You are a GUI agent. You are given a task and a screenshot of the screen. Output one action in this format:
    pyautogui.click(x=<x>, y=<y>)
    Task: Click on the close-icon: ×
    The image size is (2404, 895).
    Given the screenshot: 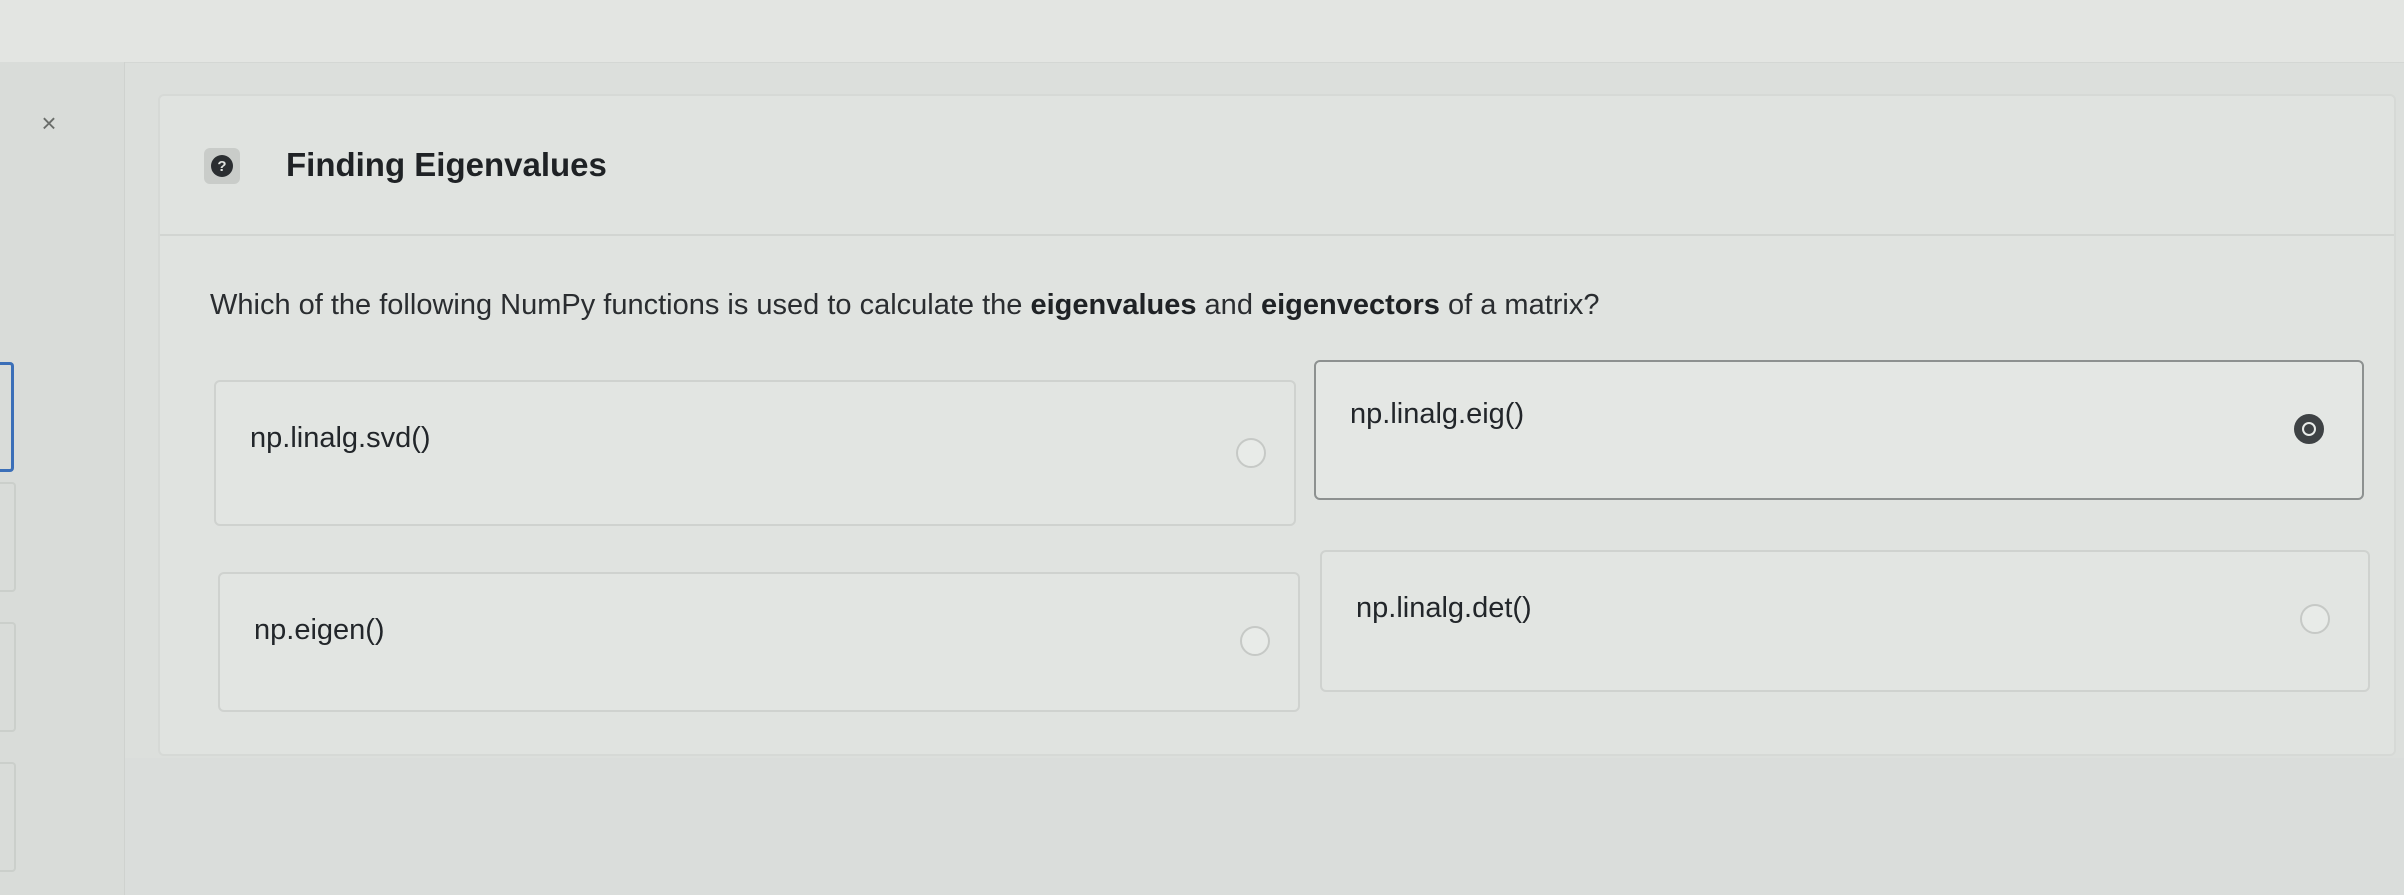 What is the action you would take?
    pyautogui.click(x=49, y=123)
    